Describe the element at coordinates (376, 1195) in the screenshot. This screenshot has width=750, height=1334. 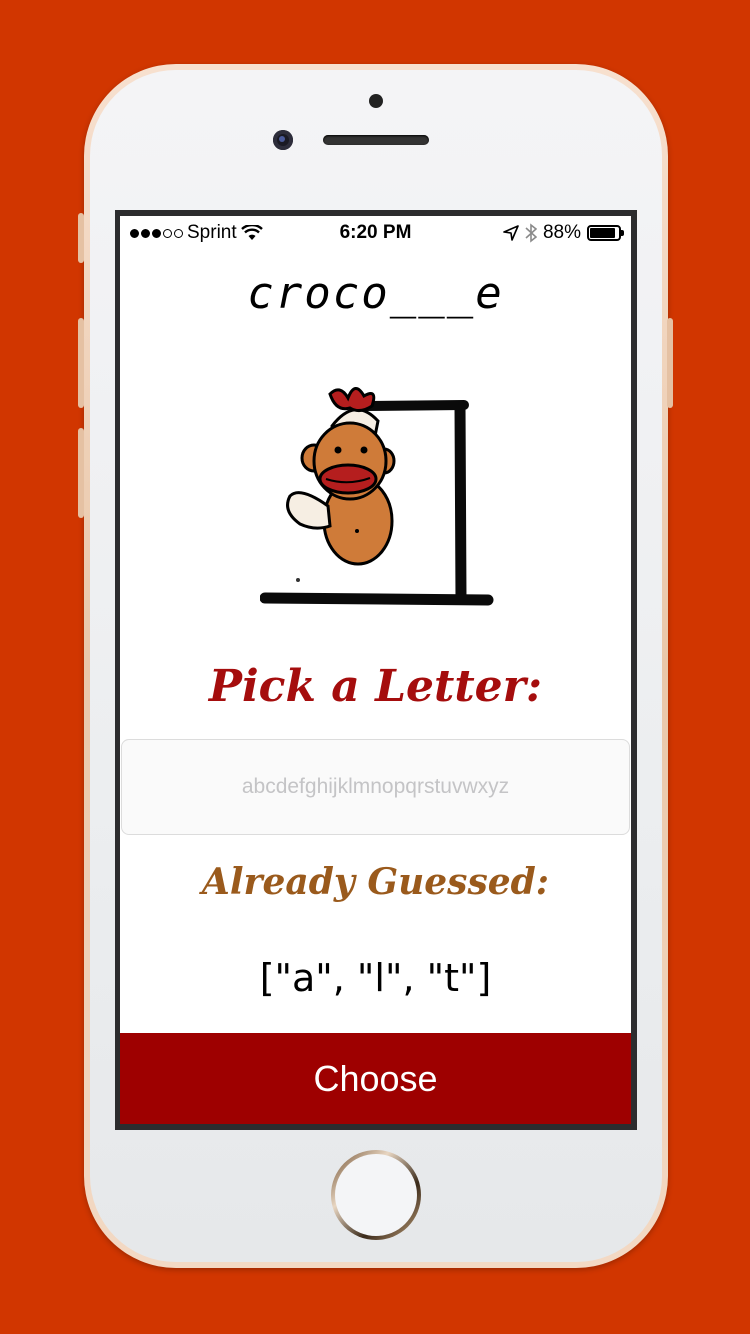
I see `home-button` at that location.